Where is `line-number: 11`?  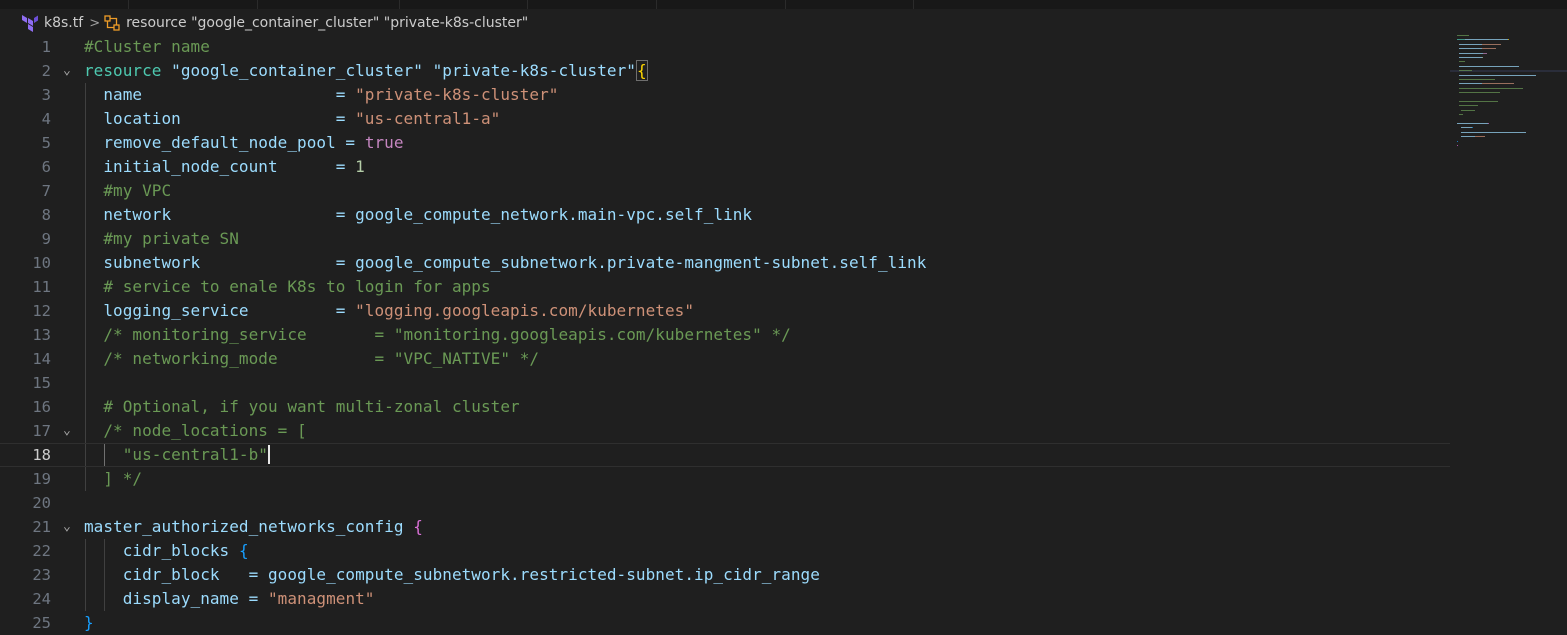 line-number: 11 is located at coordinates (41, 287).